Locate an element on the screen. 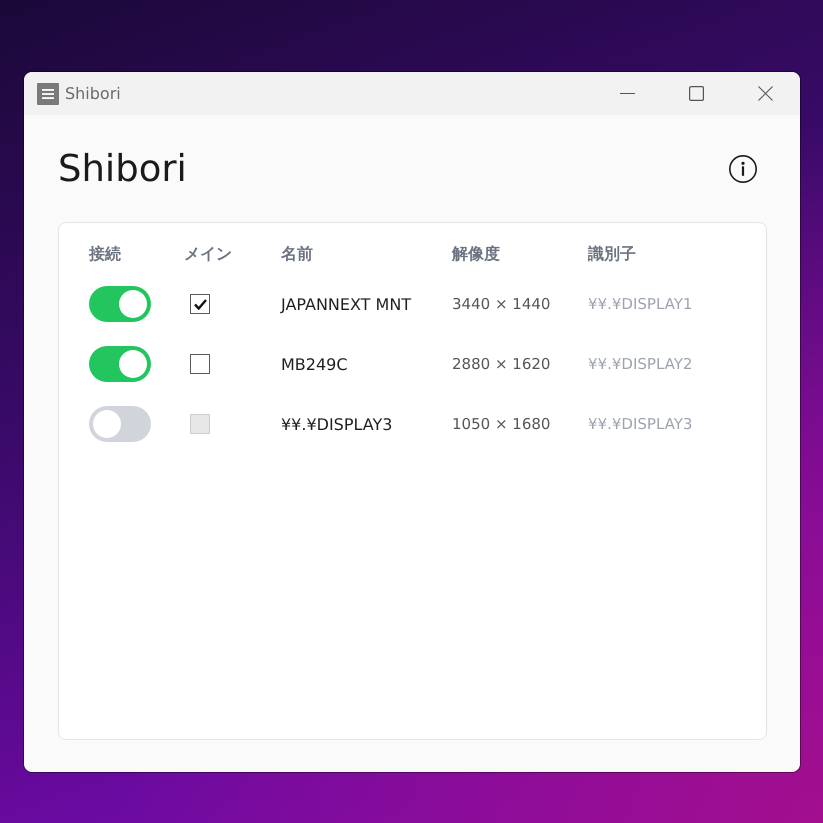  maximize-icon is located at coordinates (696, 93).